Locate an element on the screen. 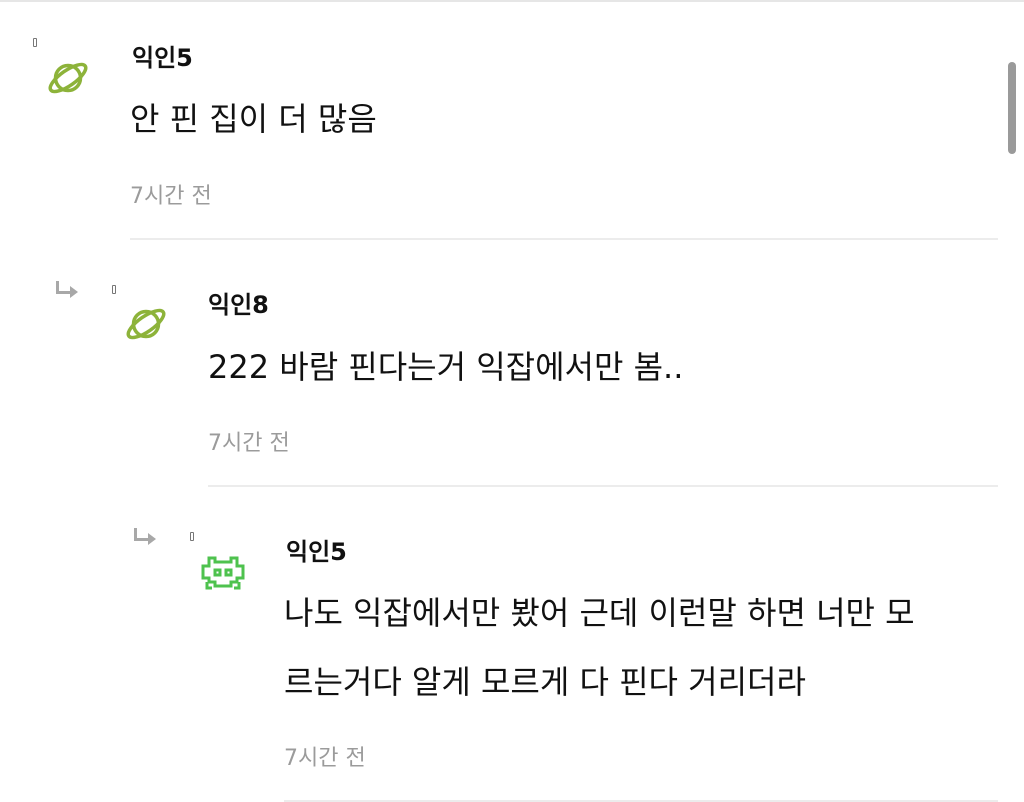 The height and width of the screenshot is (802, 1024). comment-text-line: 나도 익잡에서만 봤어 근데 이런말 하면 너만 모 is located at coordinates (599, 613).